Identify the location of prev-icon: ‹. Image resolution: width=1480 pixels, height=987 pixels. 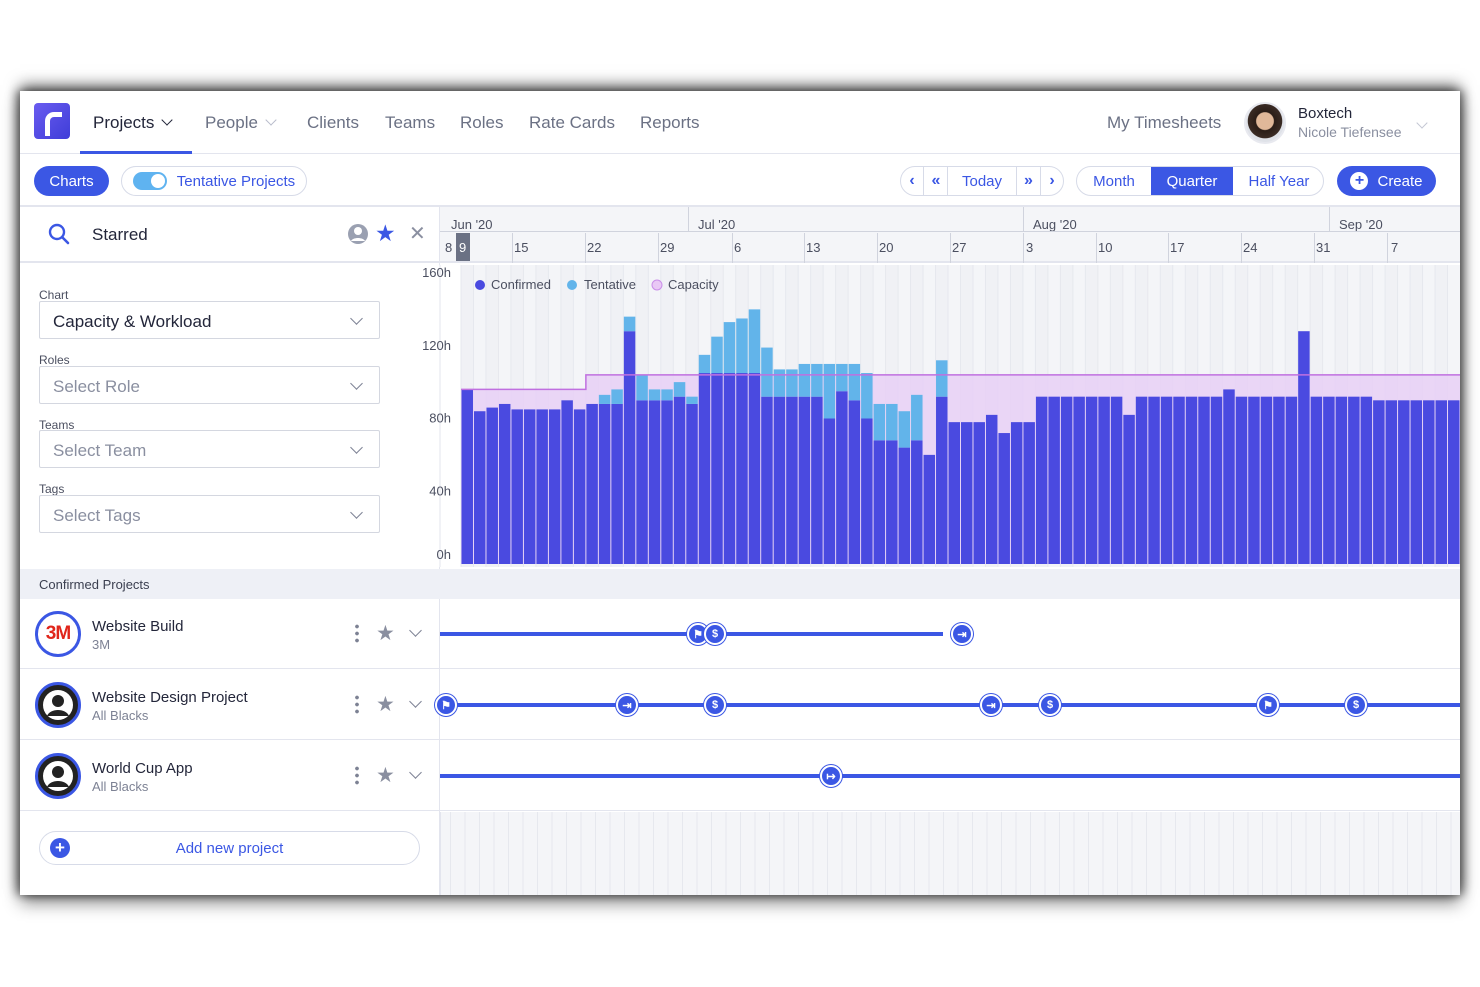
(912, 181).